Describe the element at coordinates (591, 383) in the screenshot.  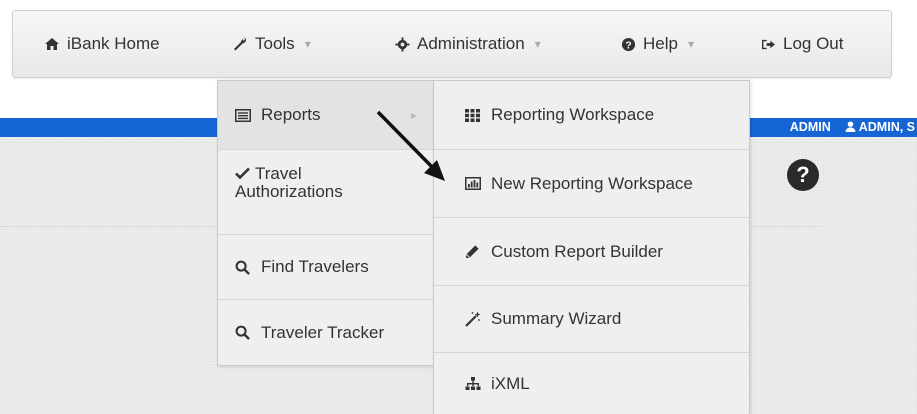
I see `submenu-item-ixml: iXML` at that location.